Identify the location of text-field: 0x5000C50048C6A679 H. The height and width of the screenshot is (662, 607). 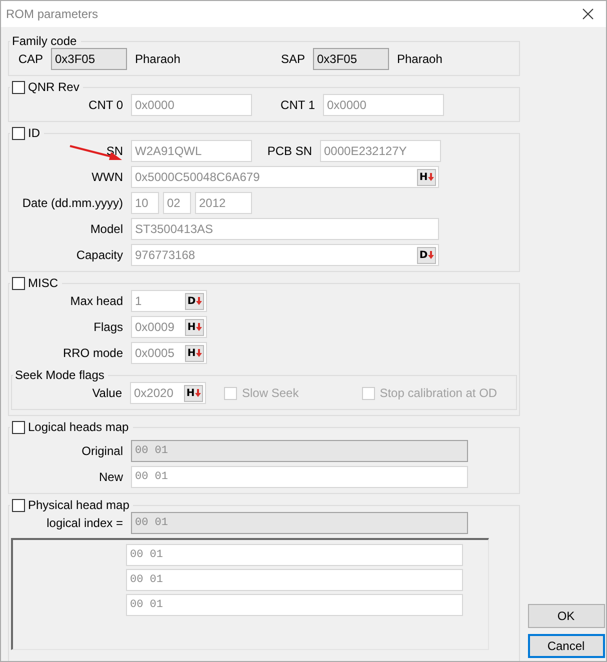
(285, 177).